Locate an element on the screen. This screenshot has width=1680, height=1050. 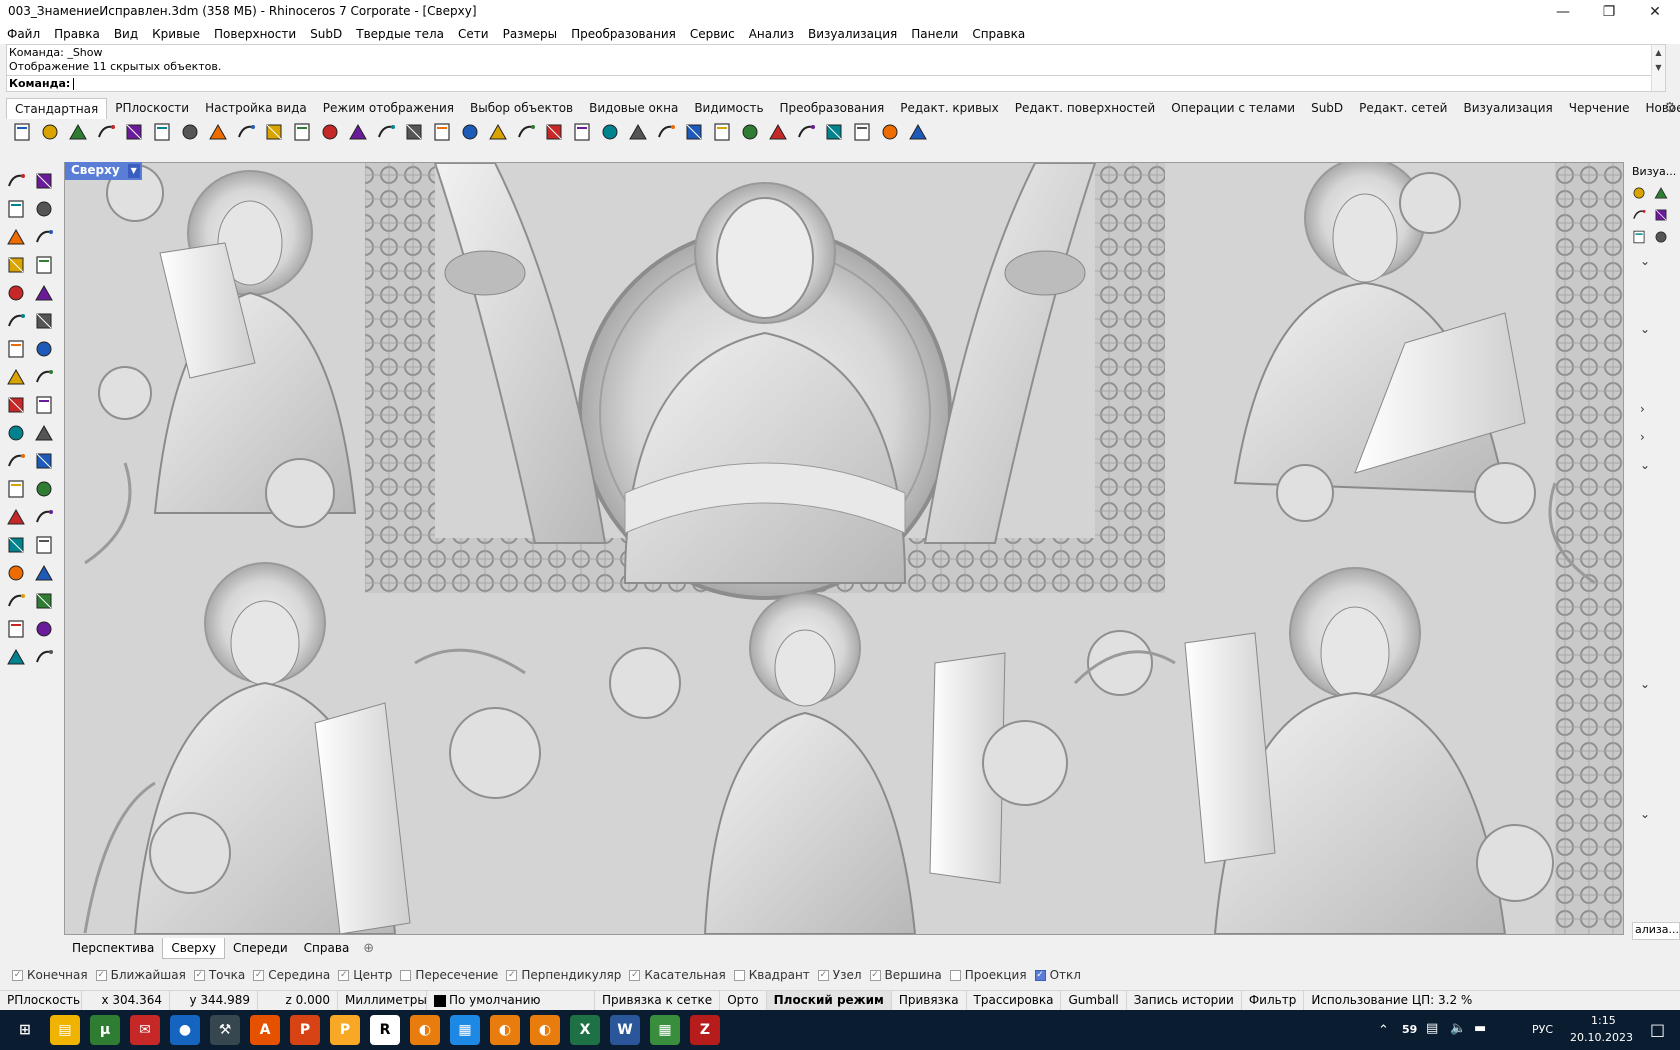
select-arrow-button is located at coordinates (16, 182).